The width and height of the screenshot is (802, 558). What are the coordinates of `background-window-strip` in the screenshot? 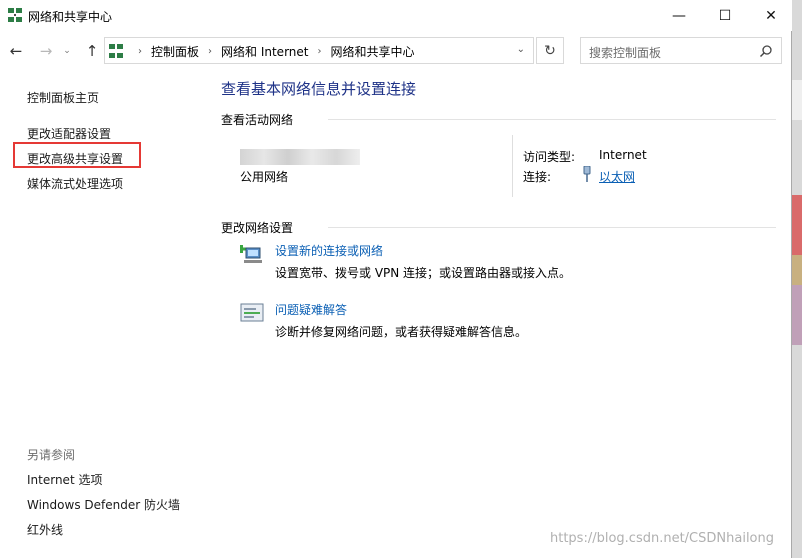 It's located at (797, 279).